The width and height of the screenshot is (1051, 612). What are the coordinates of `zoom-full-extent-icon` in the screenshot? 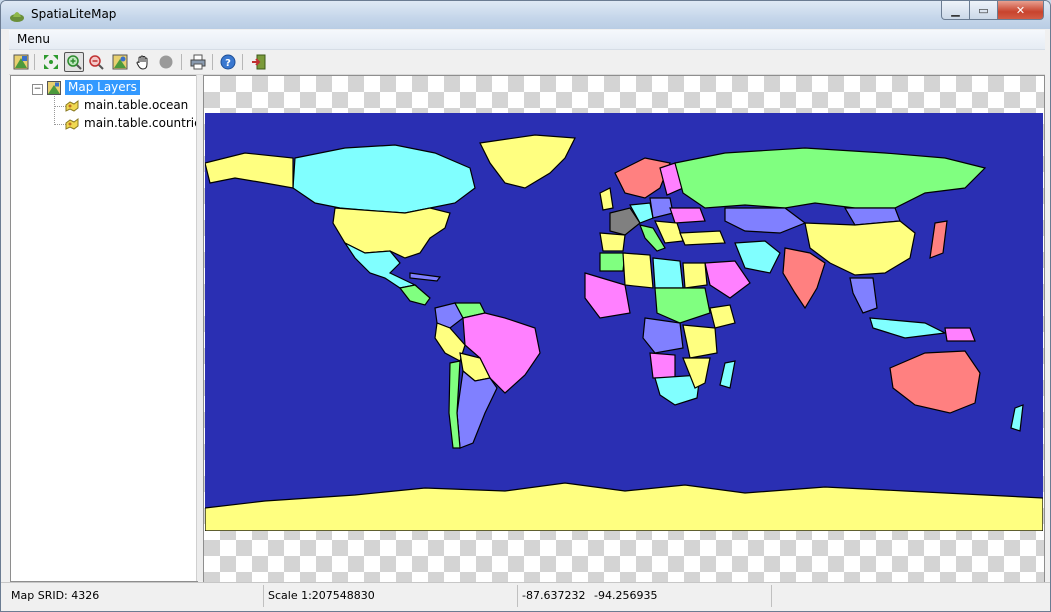 It's located at (51, 62).